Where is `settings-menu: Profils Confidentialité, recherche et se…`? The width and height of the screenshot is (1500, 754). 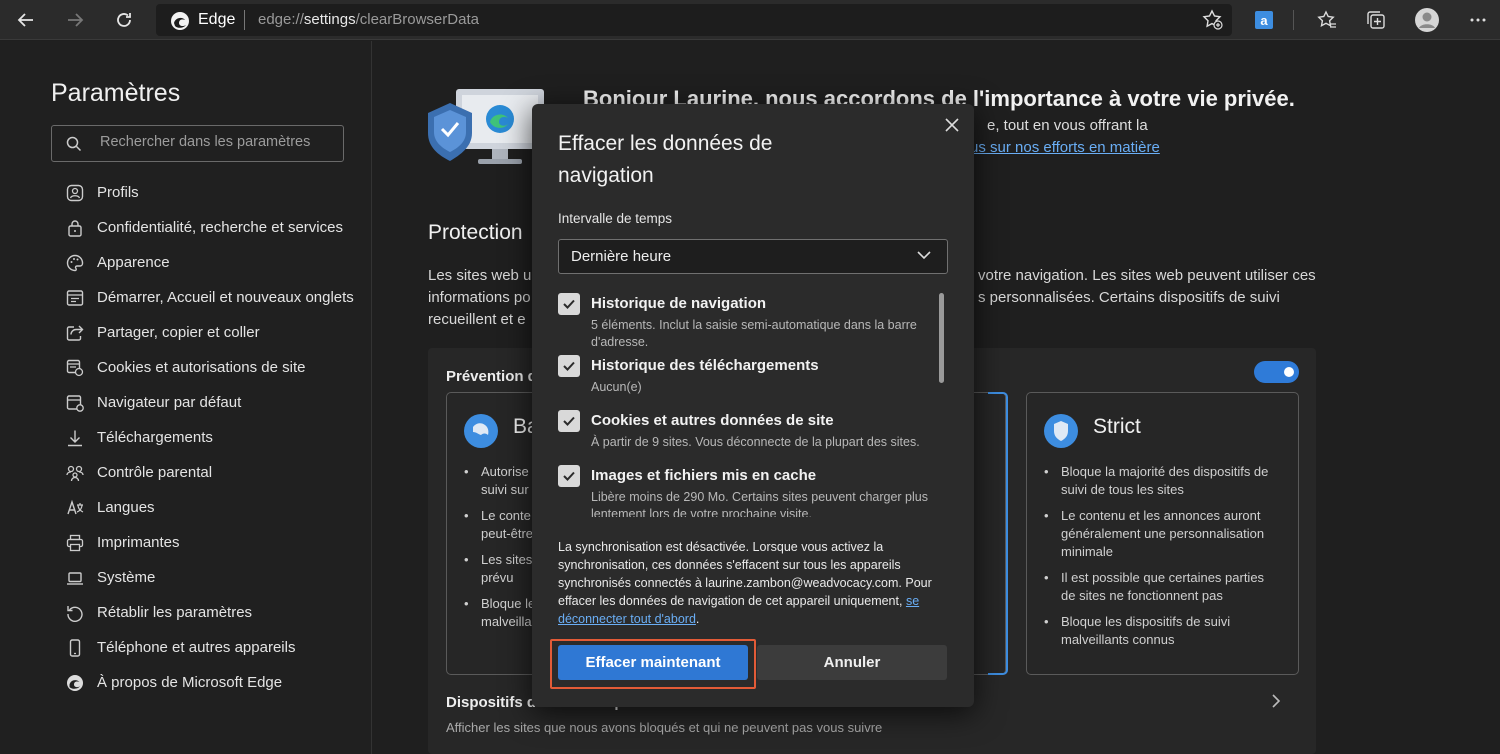 settings-menu: Profils Confidentialité, recherche et se… is located at coordinates (211, 440).